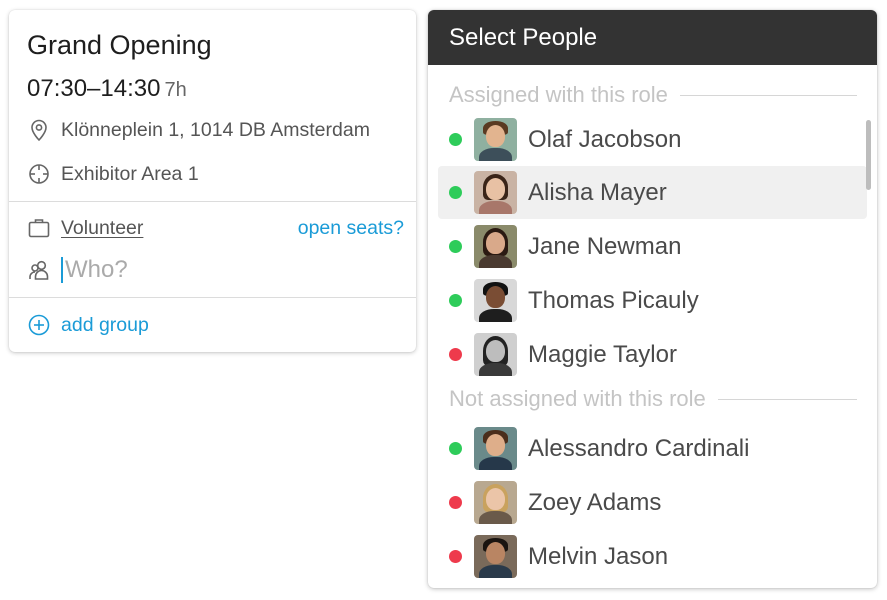 This screenshot has height=600, width=887. Describe the element at coordinates (39, 130) in the screenshot. I see `map-pin-icon` at that location.